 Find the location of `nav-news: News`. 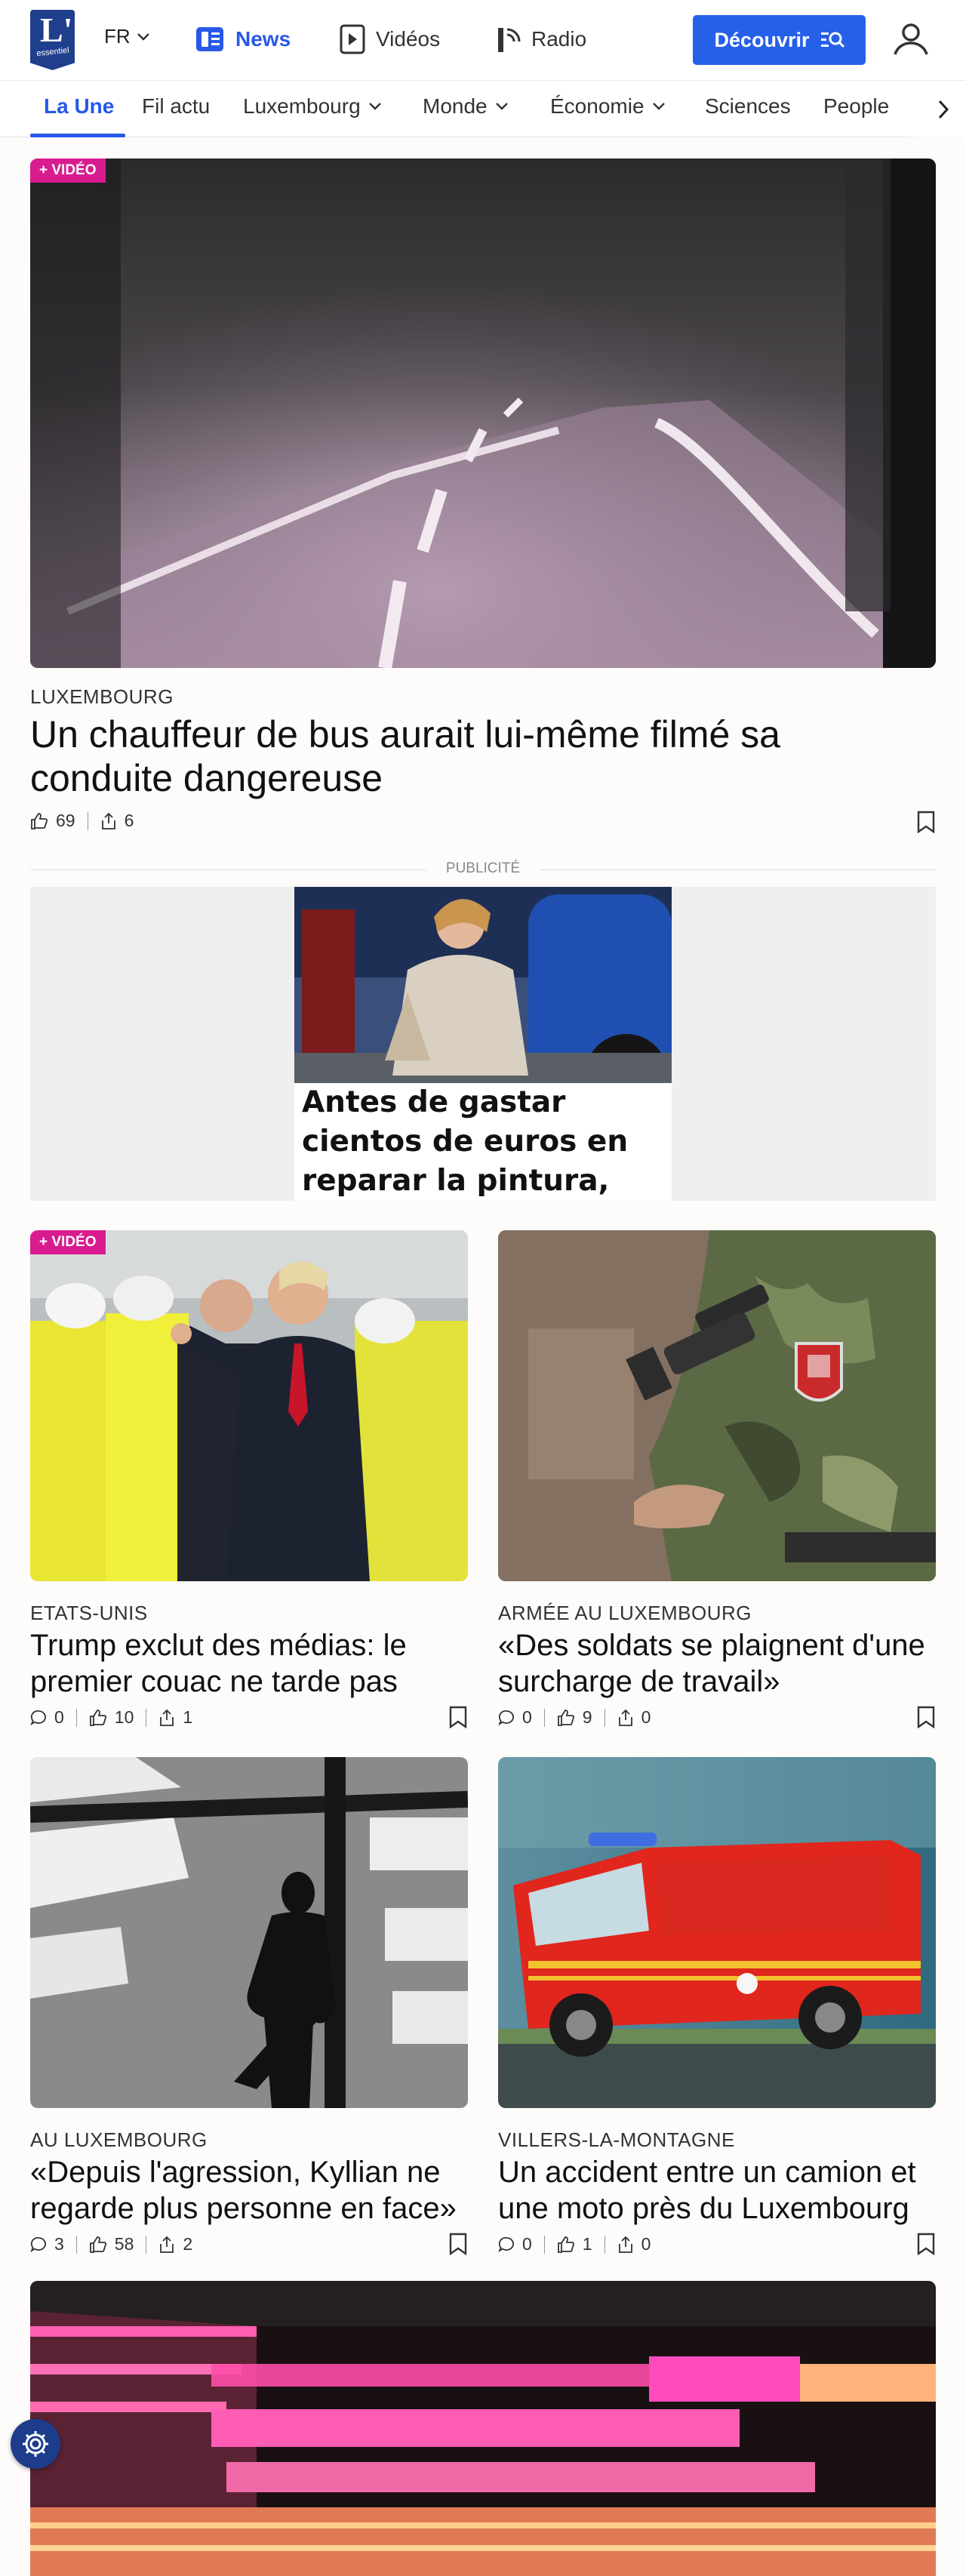

nav-news: News is located at coordinates (243, 39).